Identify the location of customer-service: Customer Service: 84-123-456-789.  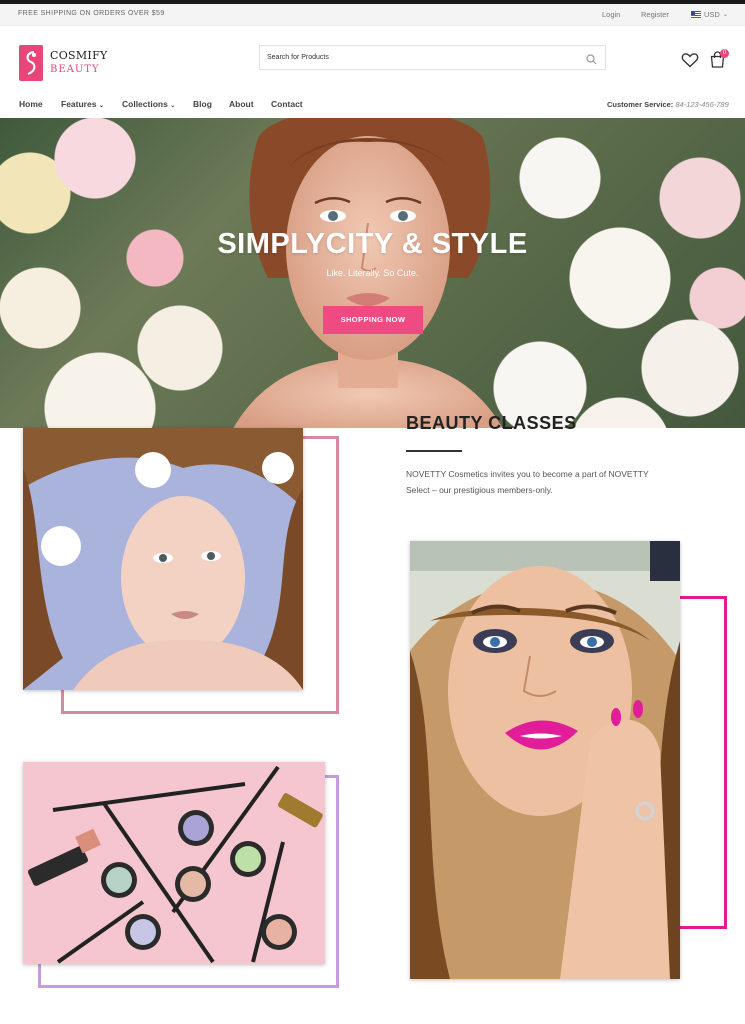
(668, 104).